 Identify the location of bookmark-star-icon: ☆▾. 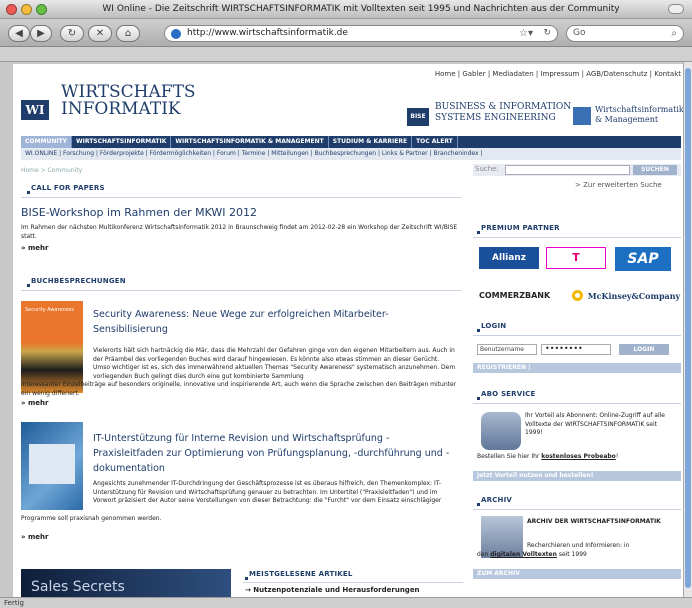
(526, 33).